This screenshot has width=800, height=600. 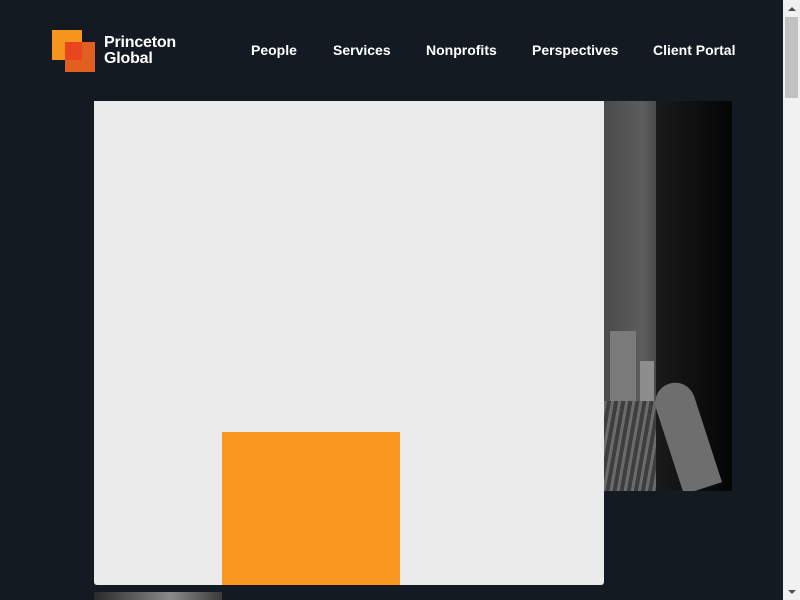 What do you see at coordinates (575, 50) in the screenshot?
I see `nav-item-perspectives: Perspectives` at bounding box center [575, 50].